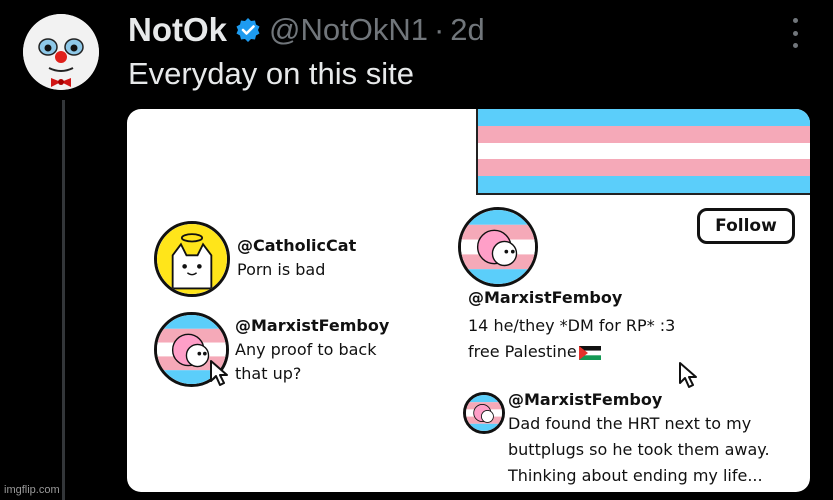 The height and width of the screenshot is (500, 833). What do you see at coordinates (571, 352) in the screenshot?
I see `profile-bio-2: free Palestine` at bounding box center [571, 352].